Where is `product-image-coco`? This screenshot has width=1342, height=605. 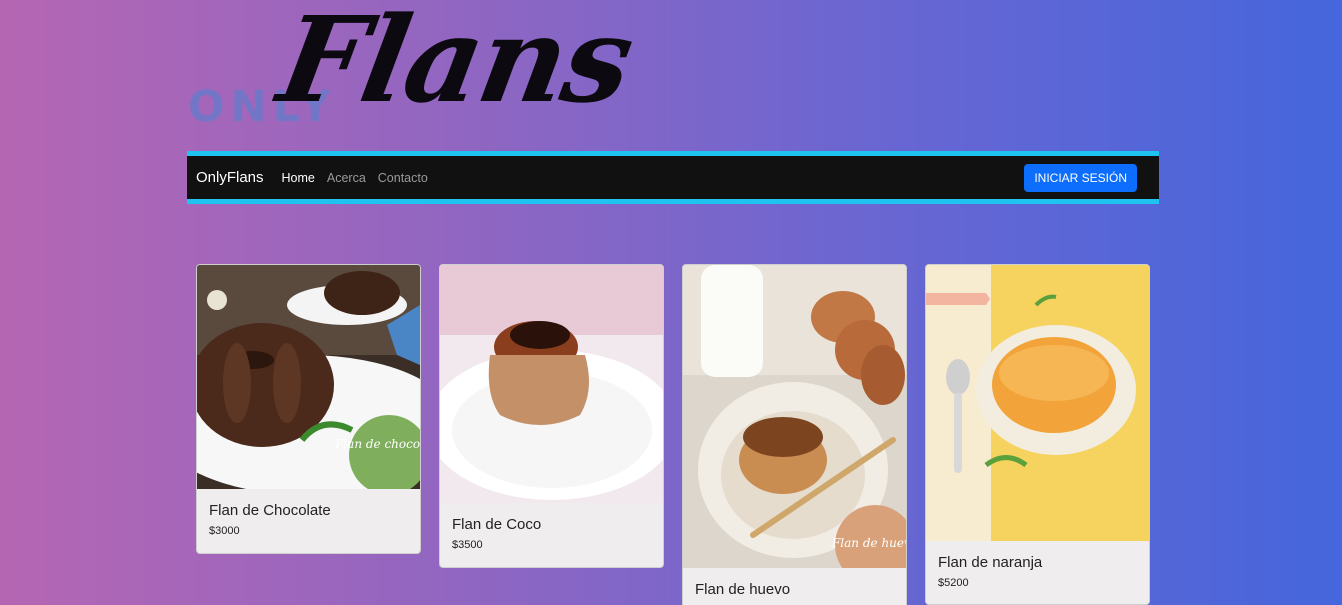
product-image-coco is located at coordinates (551, 384).